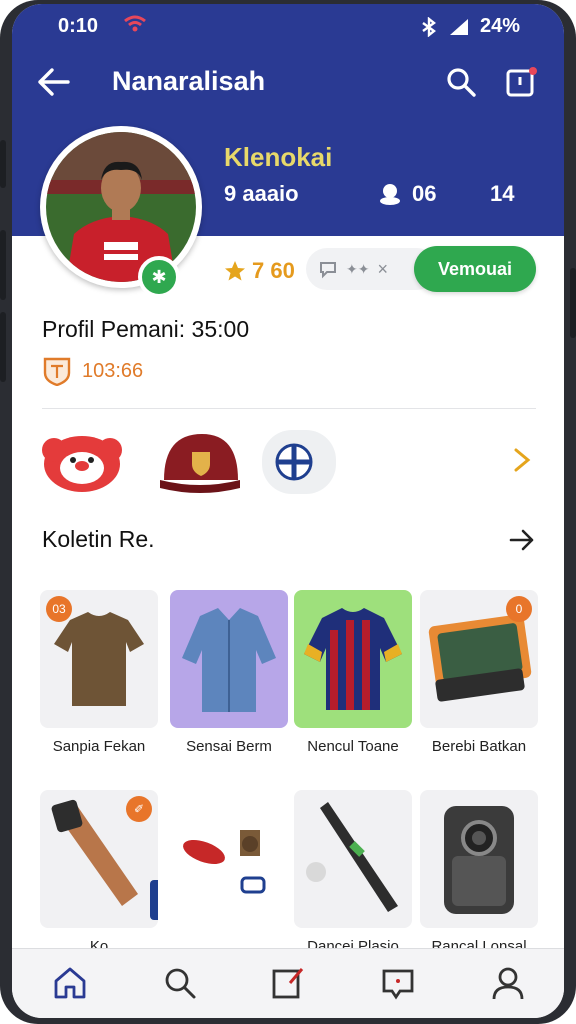 The width and height of the screenshot is (576, 1024). What do you see at coordinates (458, 26) in the screenshot?
I see `signal-icon` at bounding box center [458, 26].